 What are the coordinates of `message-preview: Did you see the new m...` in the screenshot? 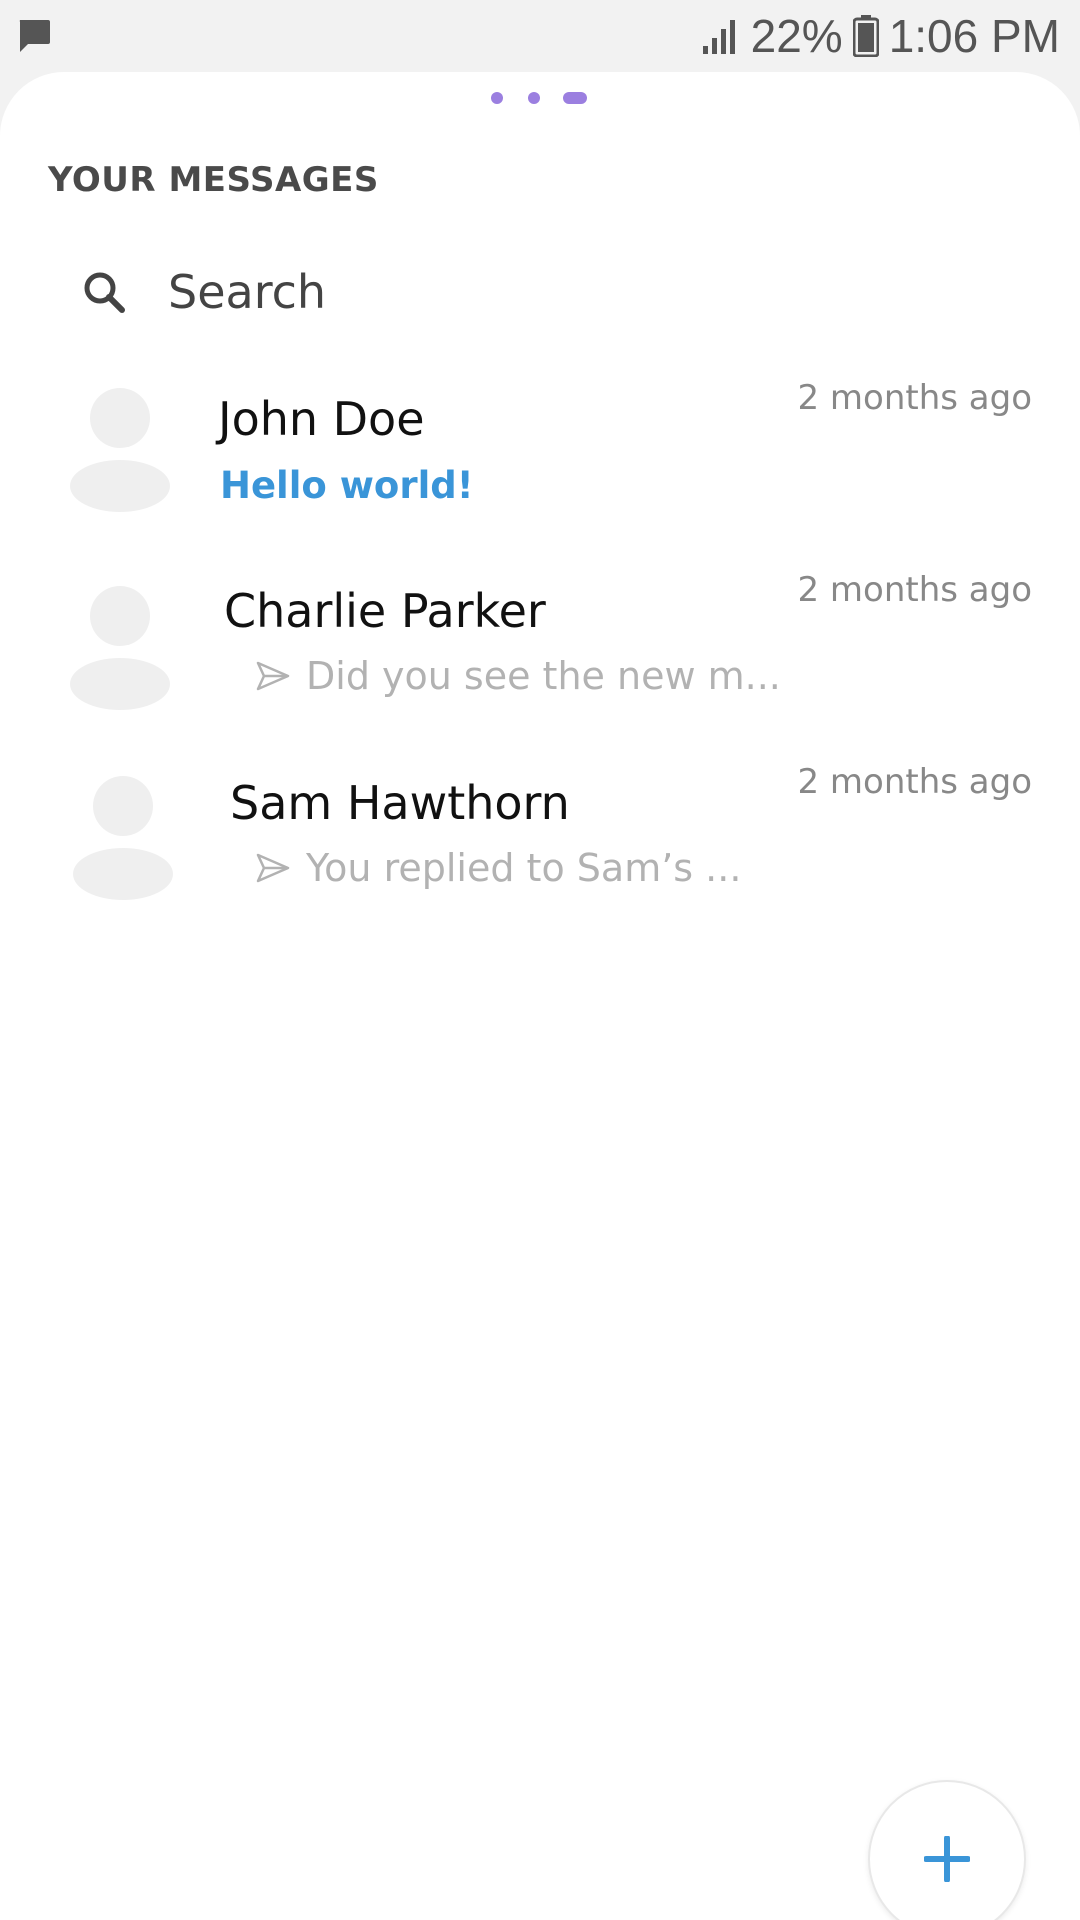 It's located at (518, 676).